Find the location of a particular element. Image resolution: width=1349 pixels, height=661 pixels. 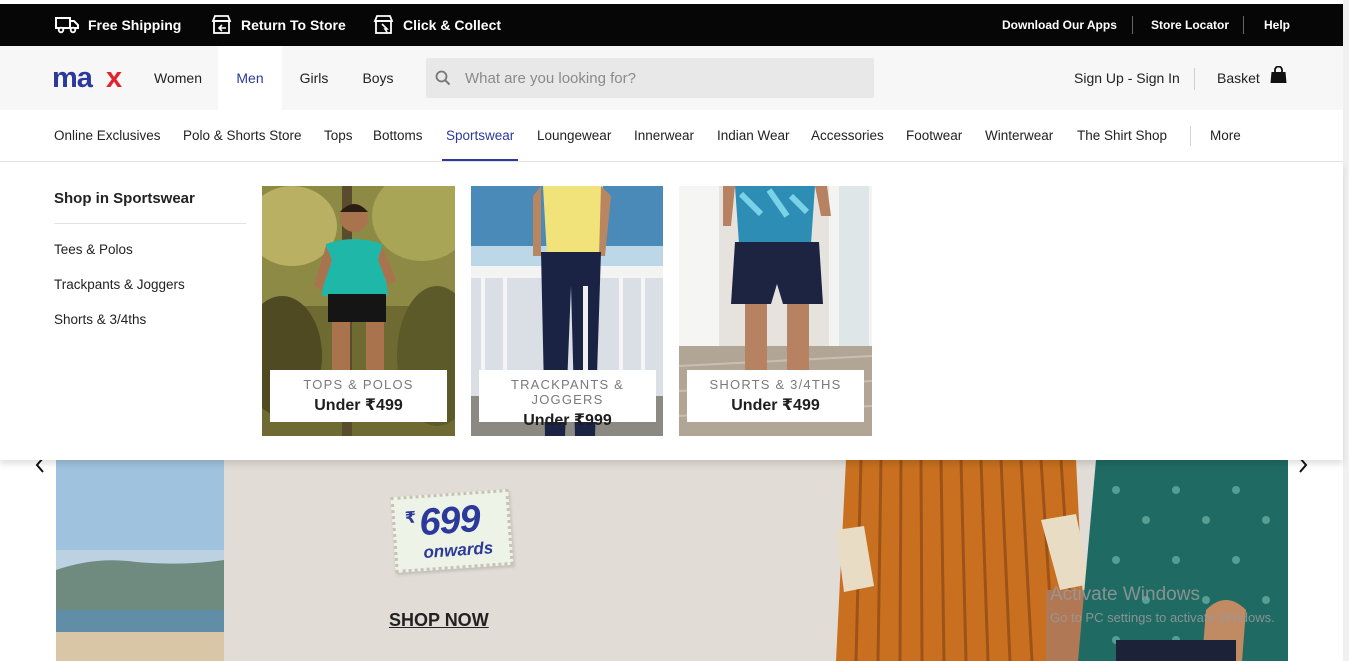

shop-now-link: SHOP NOW is located at coordinates (439, 620).